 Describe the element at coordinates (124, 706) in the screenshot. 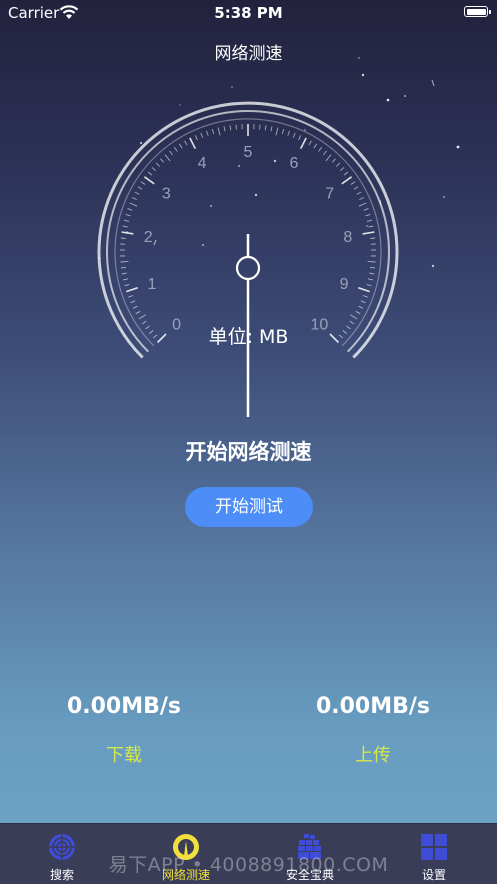

I see `download-speed-value: 0.00MB/s` at that location.